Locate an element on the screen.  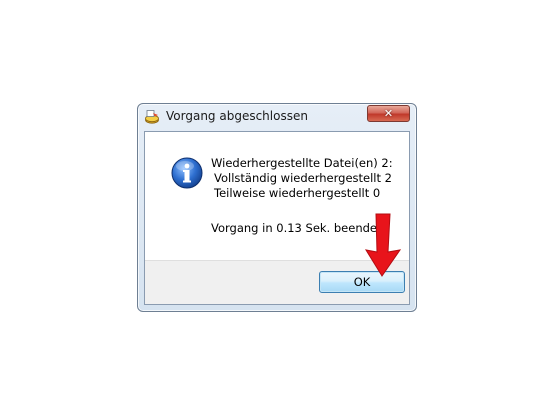
dialog-title: Vorgang abgeschlossen is located at coordinates (237, 116).